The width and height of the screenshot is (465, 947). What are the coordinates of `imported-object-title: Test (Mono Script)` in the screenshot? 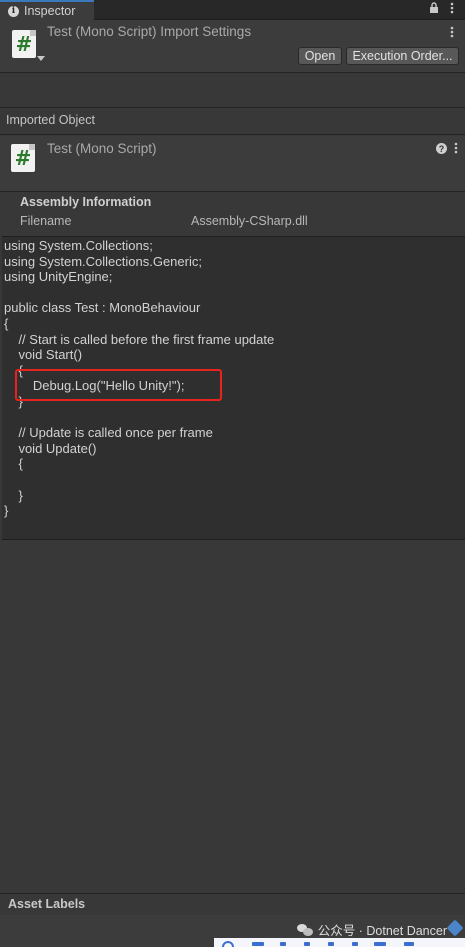 It's located at (102, 148).